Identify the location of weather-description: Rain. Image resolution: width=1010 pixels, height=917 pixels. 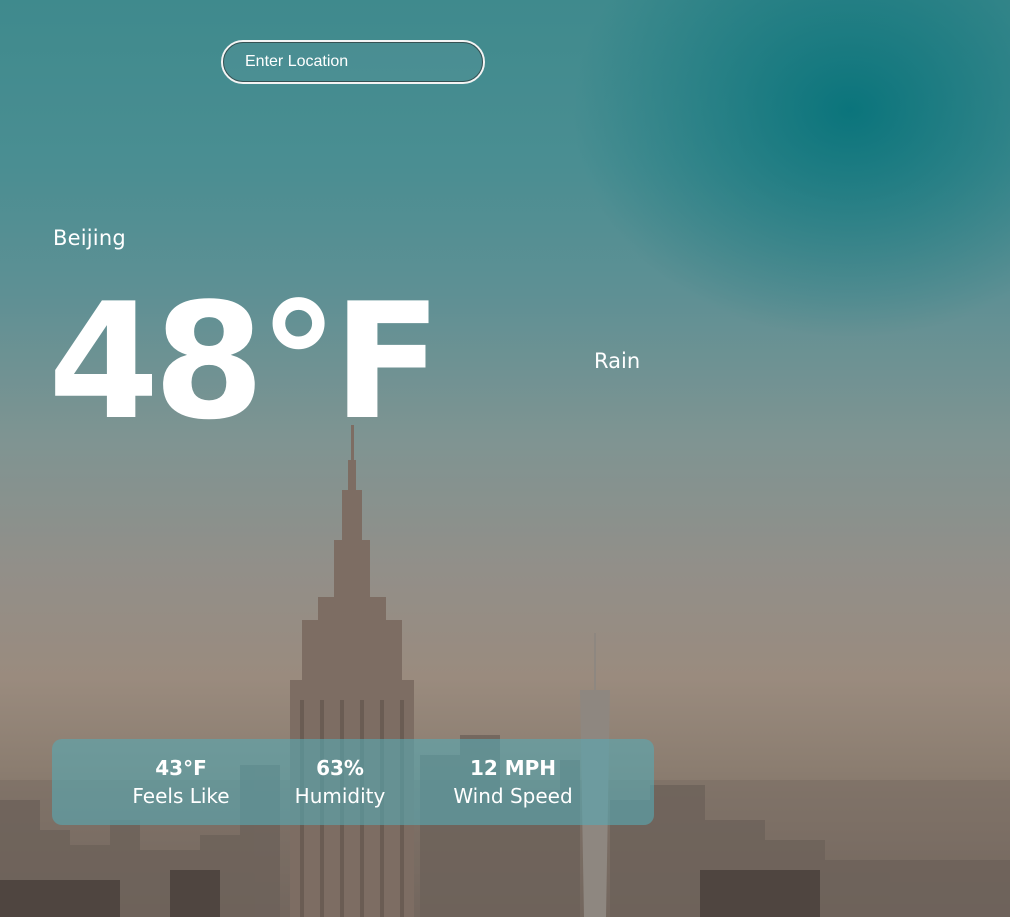
(617, 361).